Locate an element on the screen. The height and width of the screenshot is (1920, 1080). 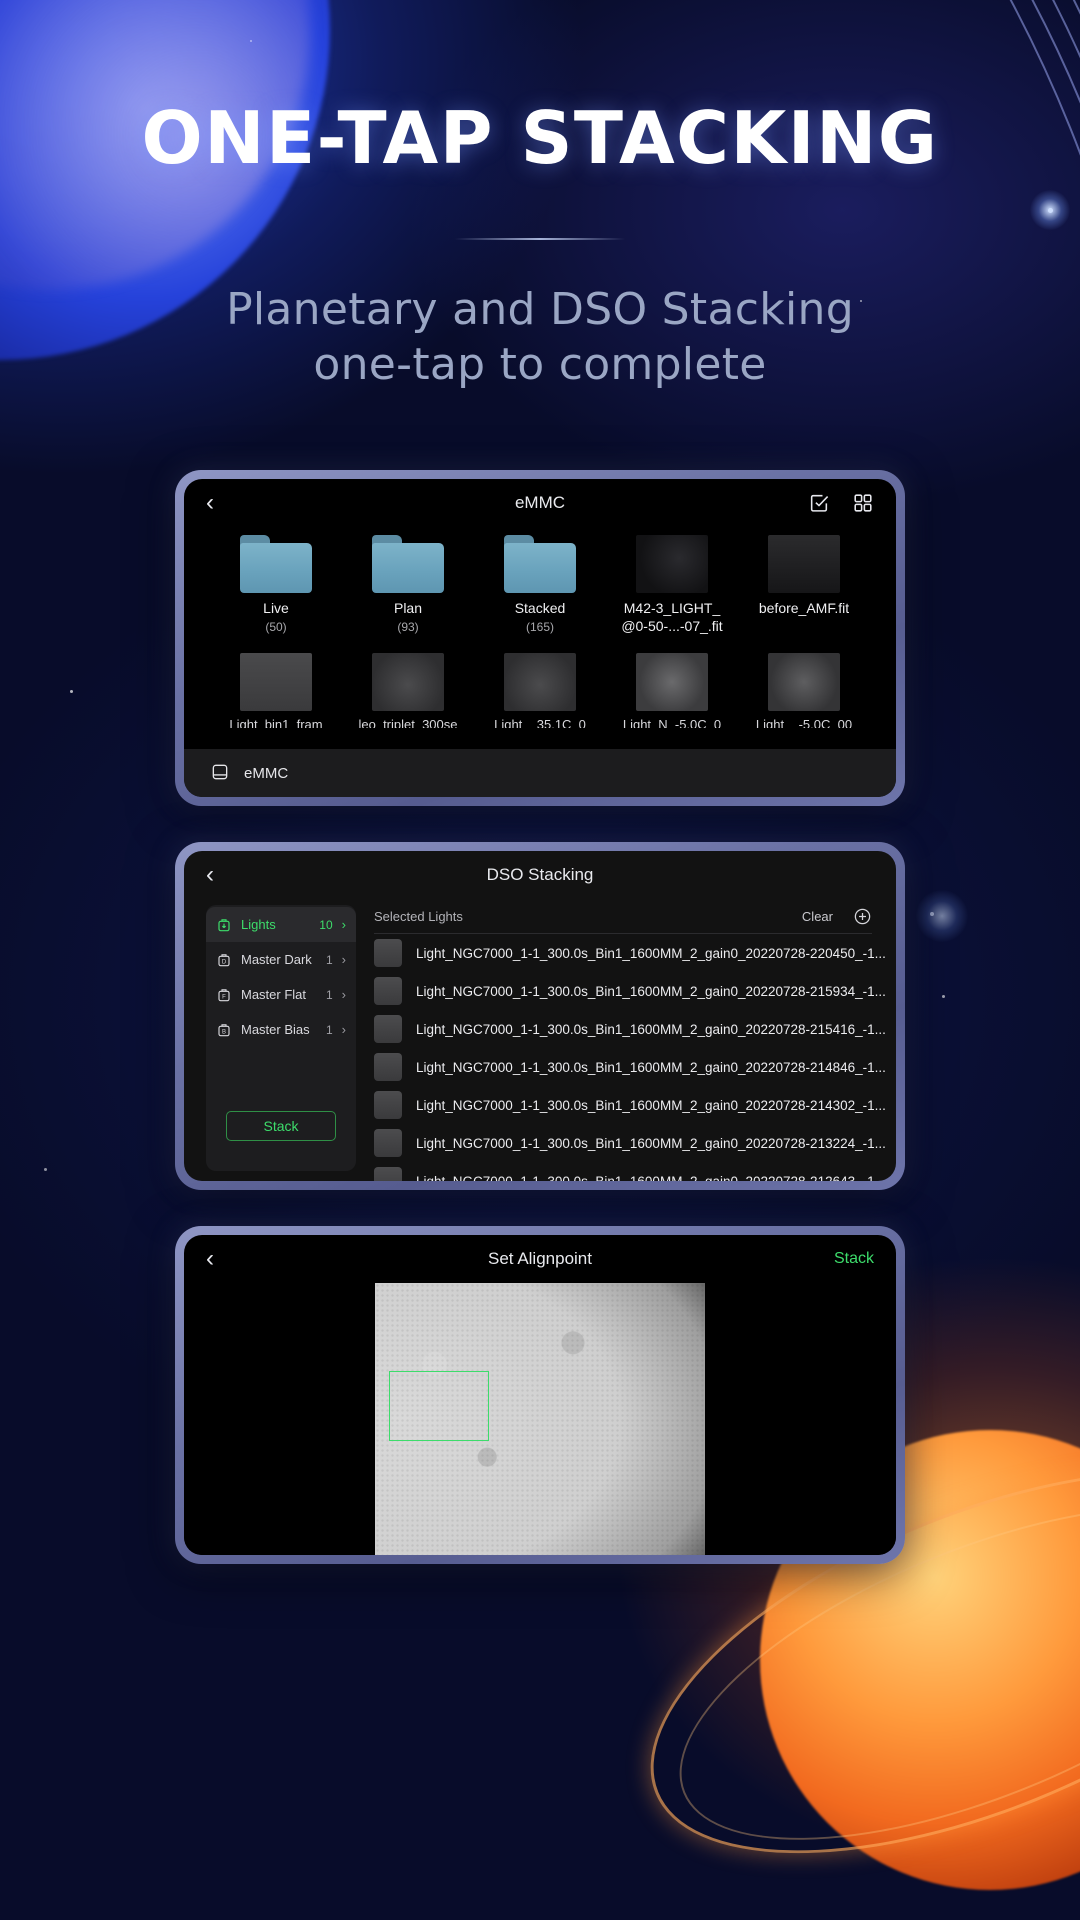
appbar-file-browser: ‹ eMMC is located at coordinates (540, 503).